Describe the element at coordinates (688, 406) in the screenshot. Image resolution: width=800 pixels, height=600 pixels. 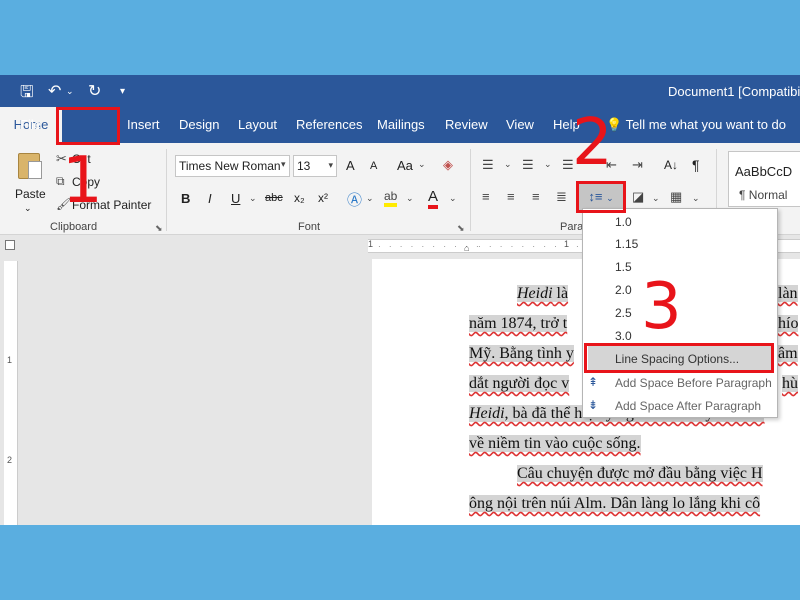
I see `add-space-after-item: Add Space After Paragraph` at that location.